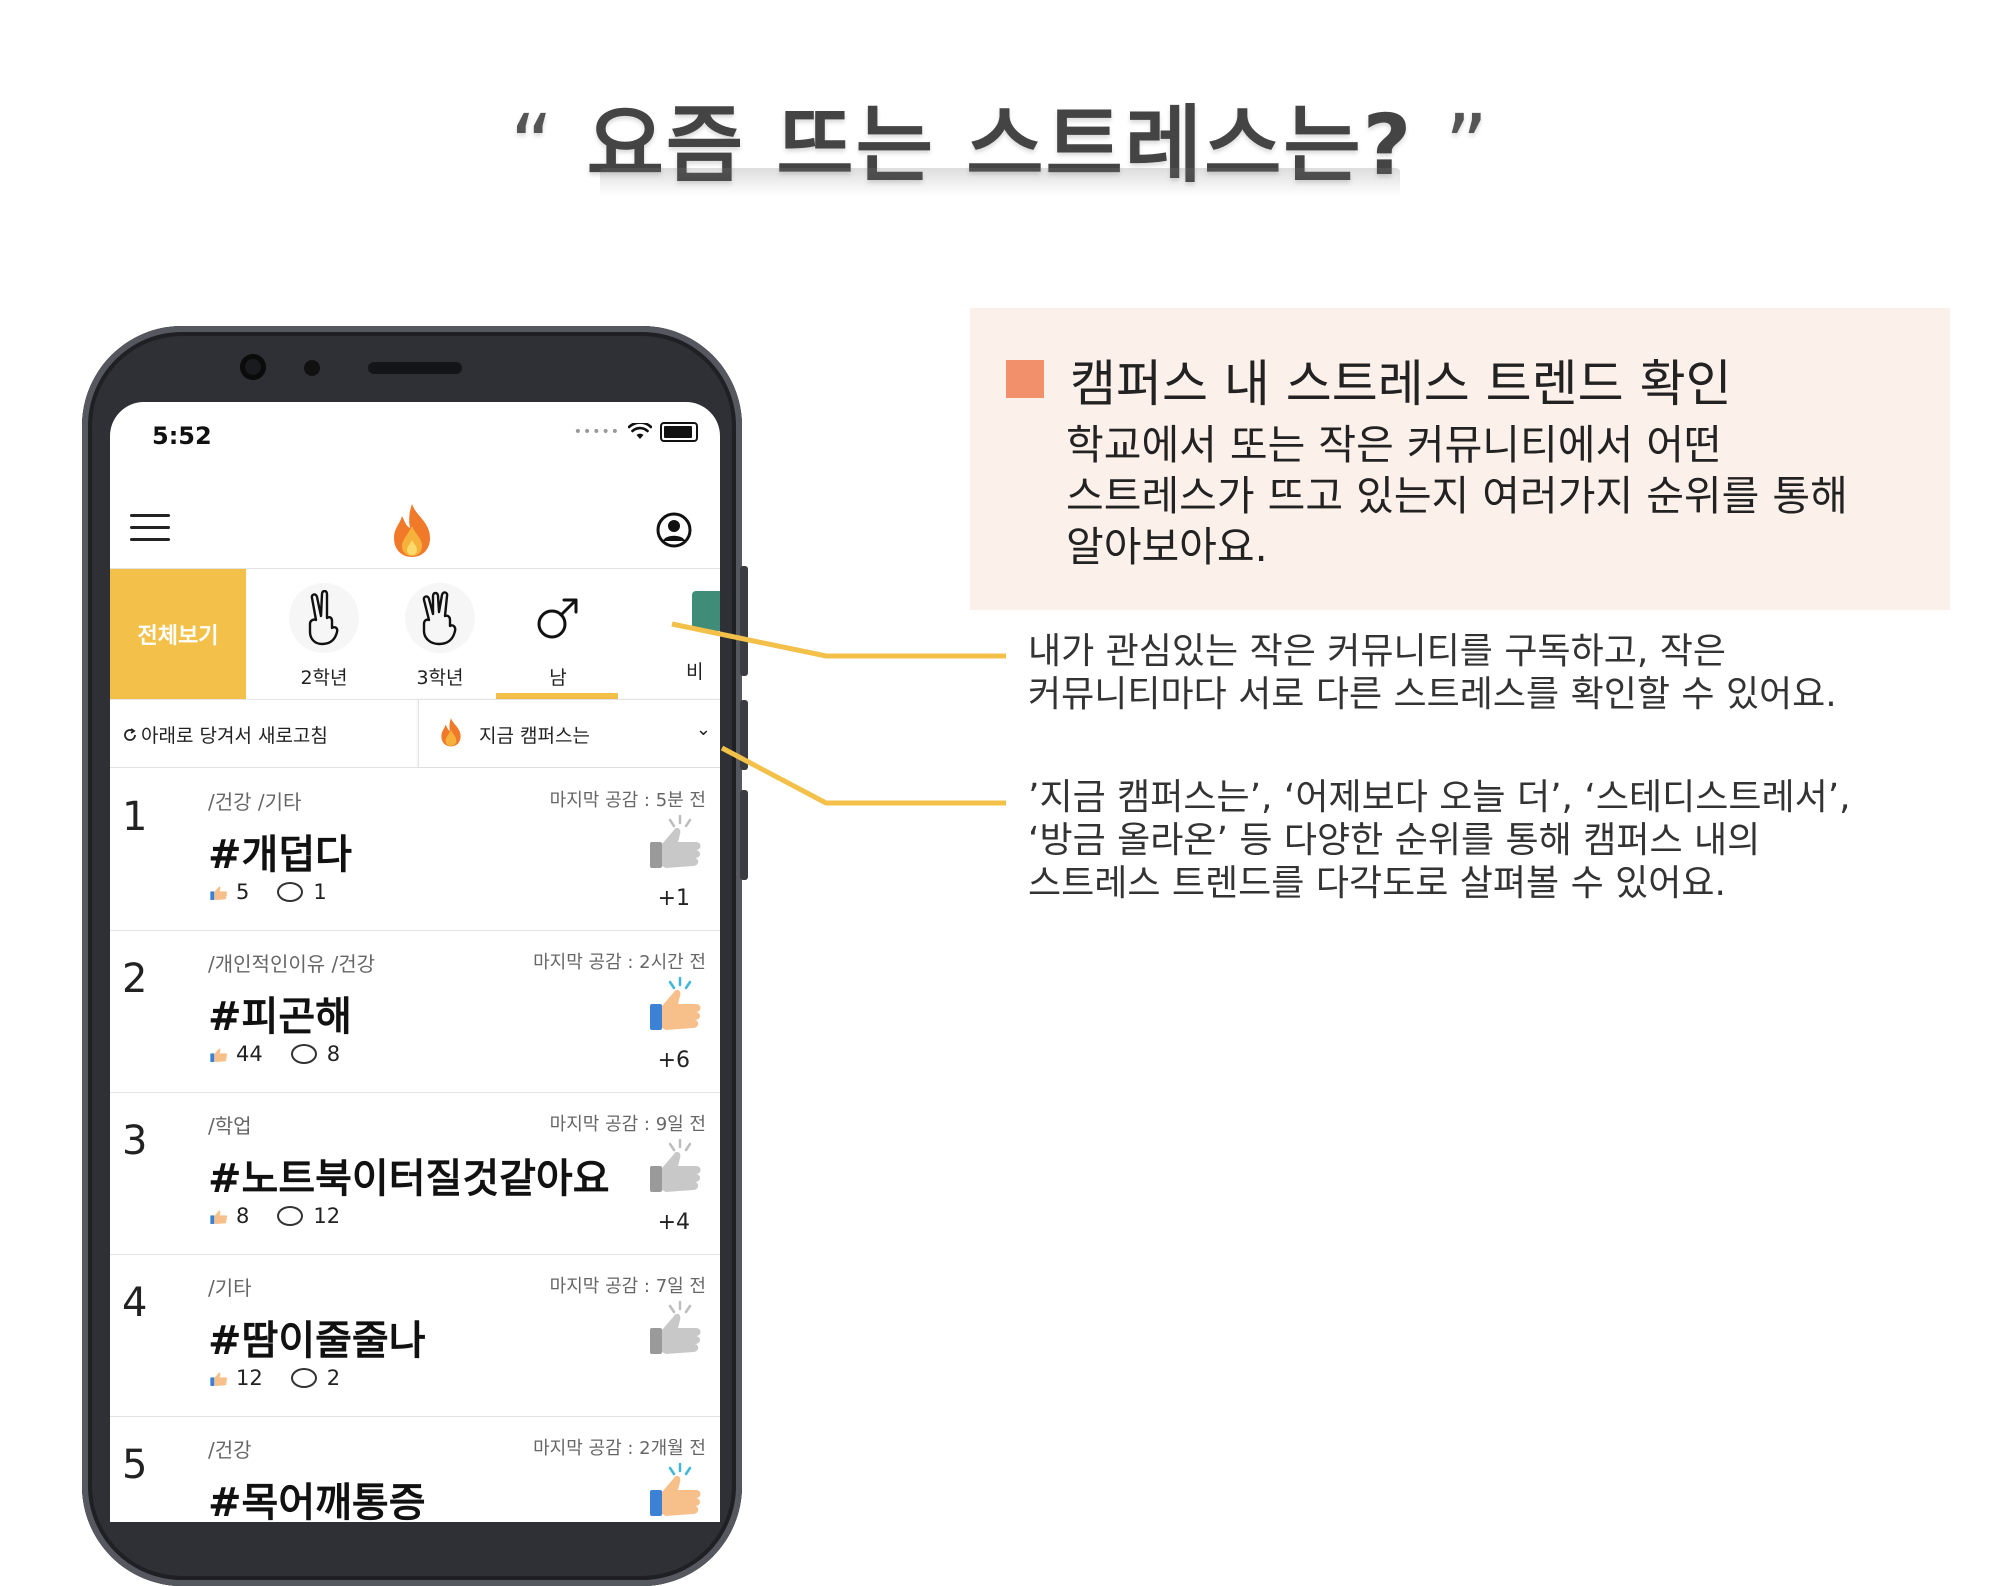 The height and width of the screenshot is (1586, 2000). What do you see at coordinates (1432, 694) in the screenshot?
I see `note-line: 커뮤니티마다 서로 다른 스트레스를 확인할 수 있어요.` at bounding box center [1432, 694].